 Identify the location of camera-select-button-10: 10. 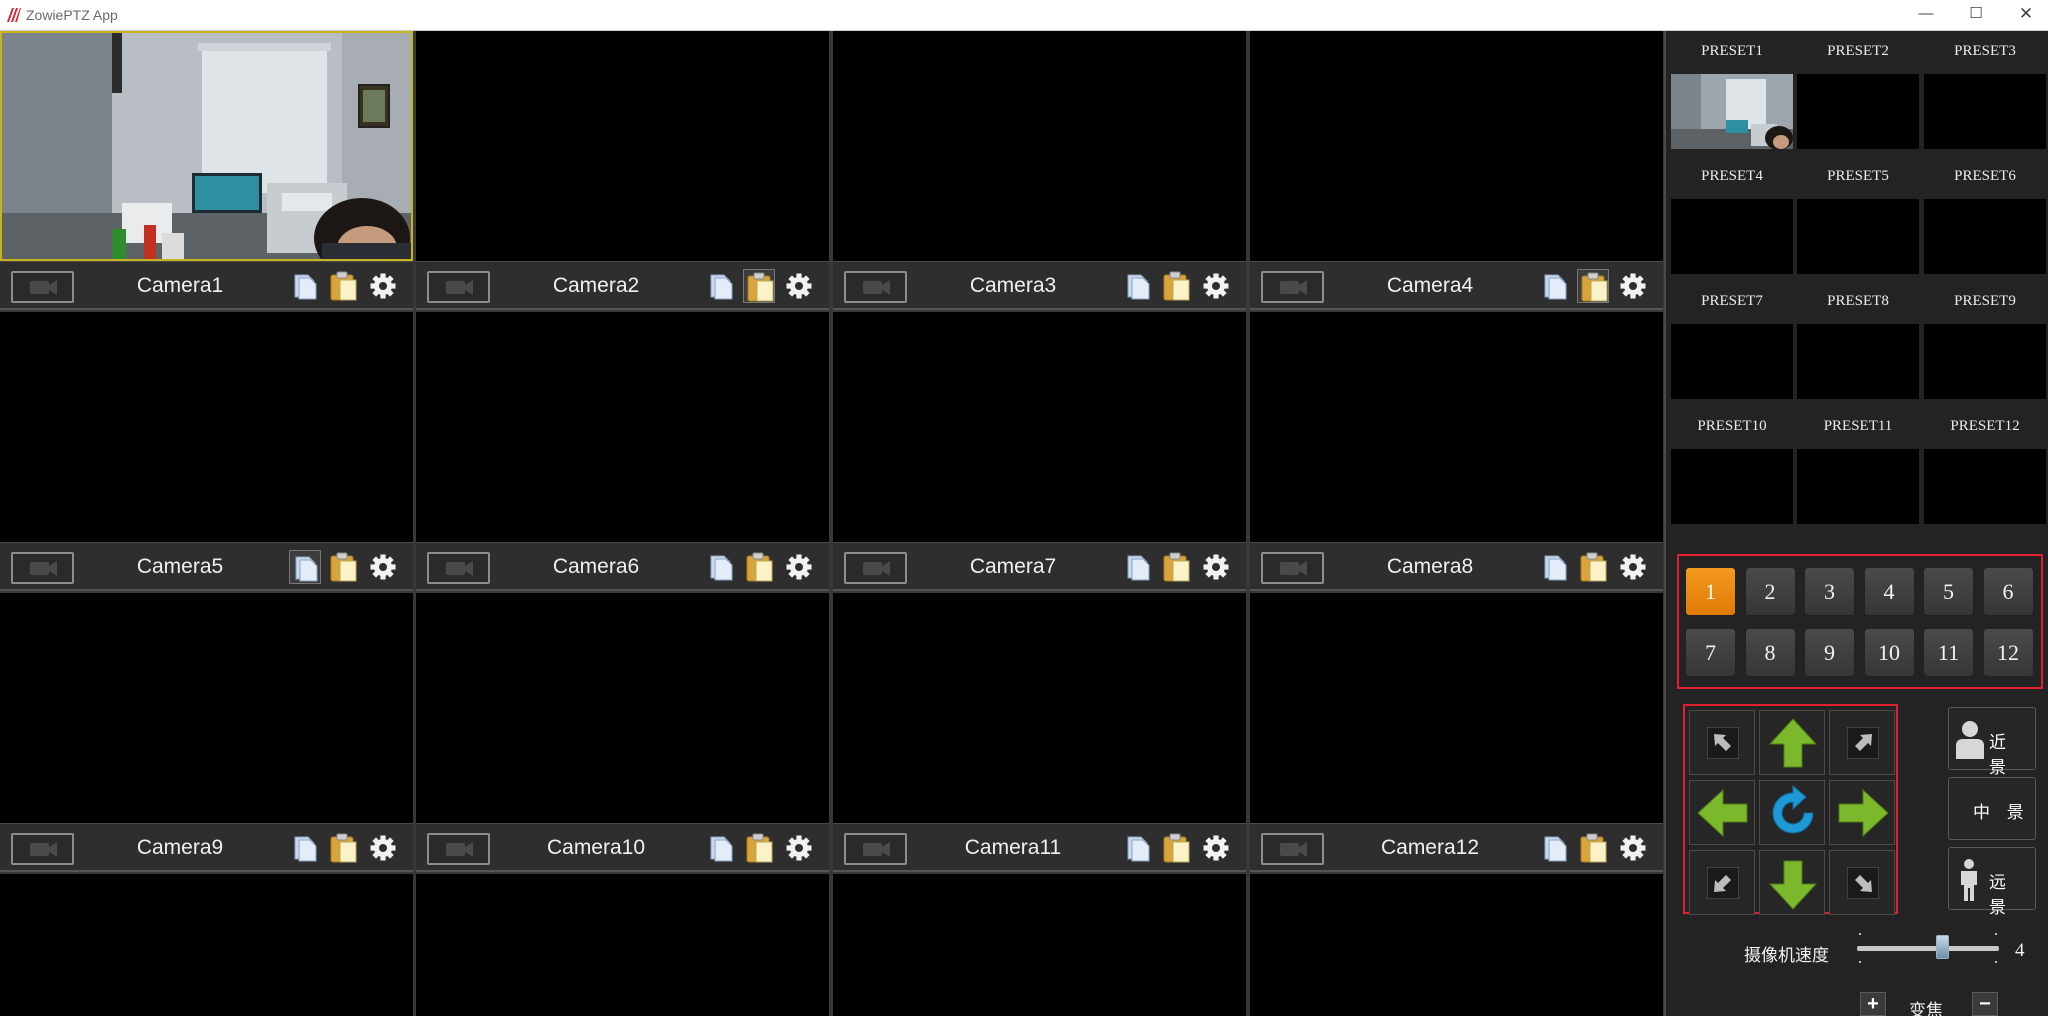
(1889, 652).